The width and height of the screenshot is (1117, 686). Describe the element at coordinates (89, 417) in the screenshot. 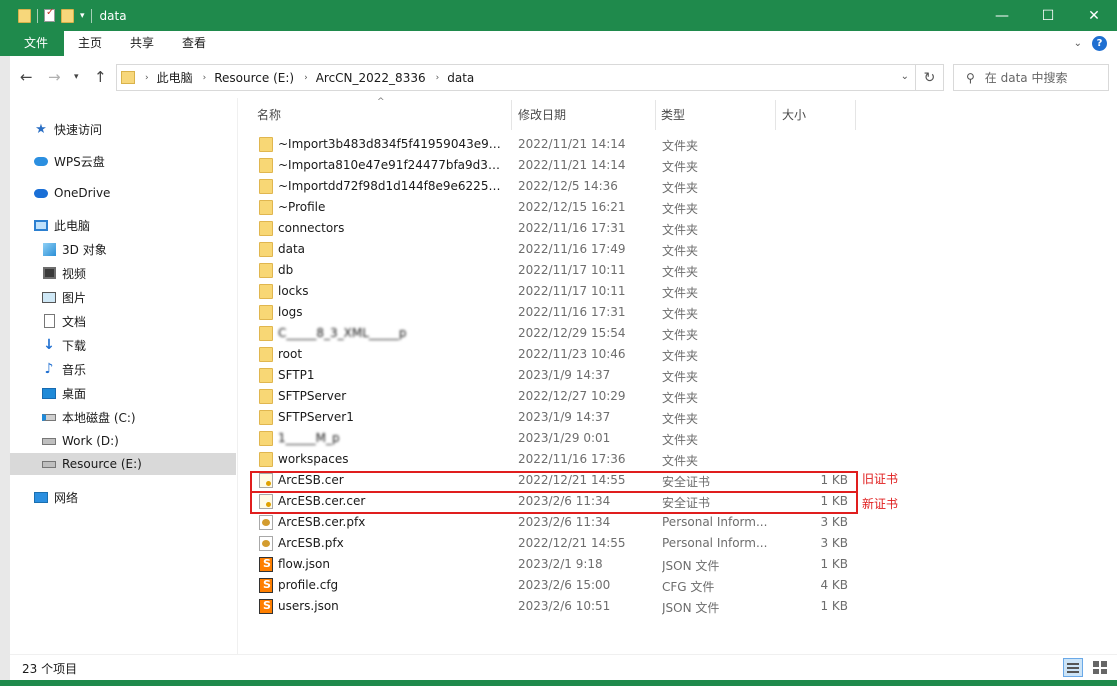

I see `sidebar-item-drive-c: 本地磁盘 (C:)` at that location.